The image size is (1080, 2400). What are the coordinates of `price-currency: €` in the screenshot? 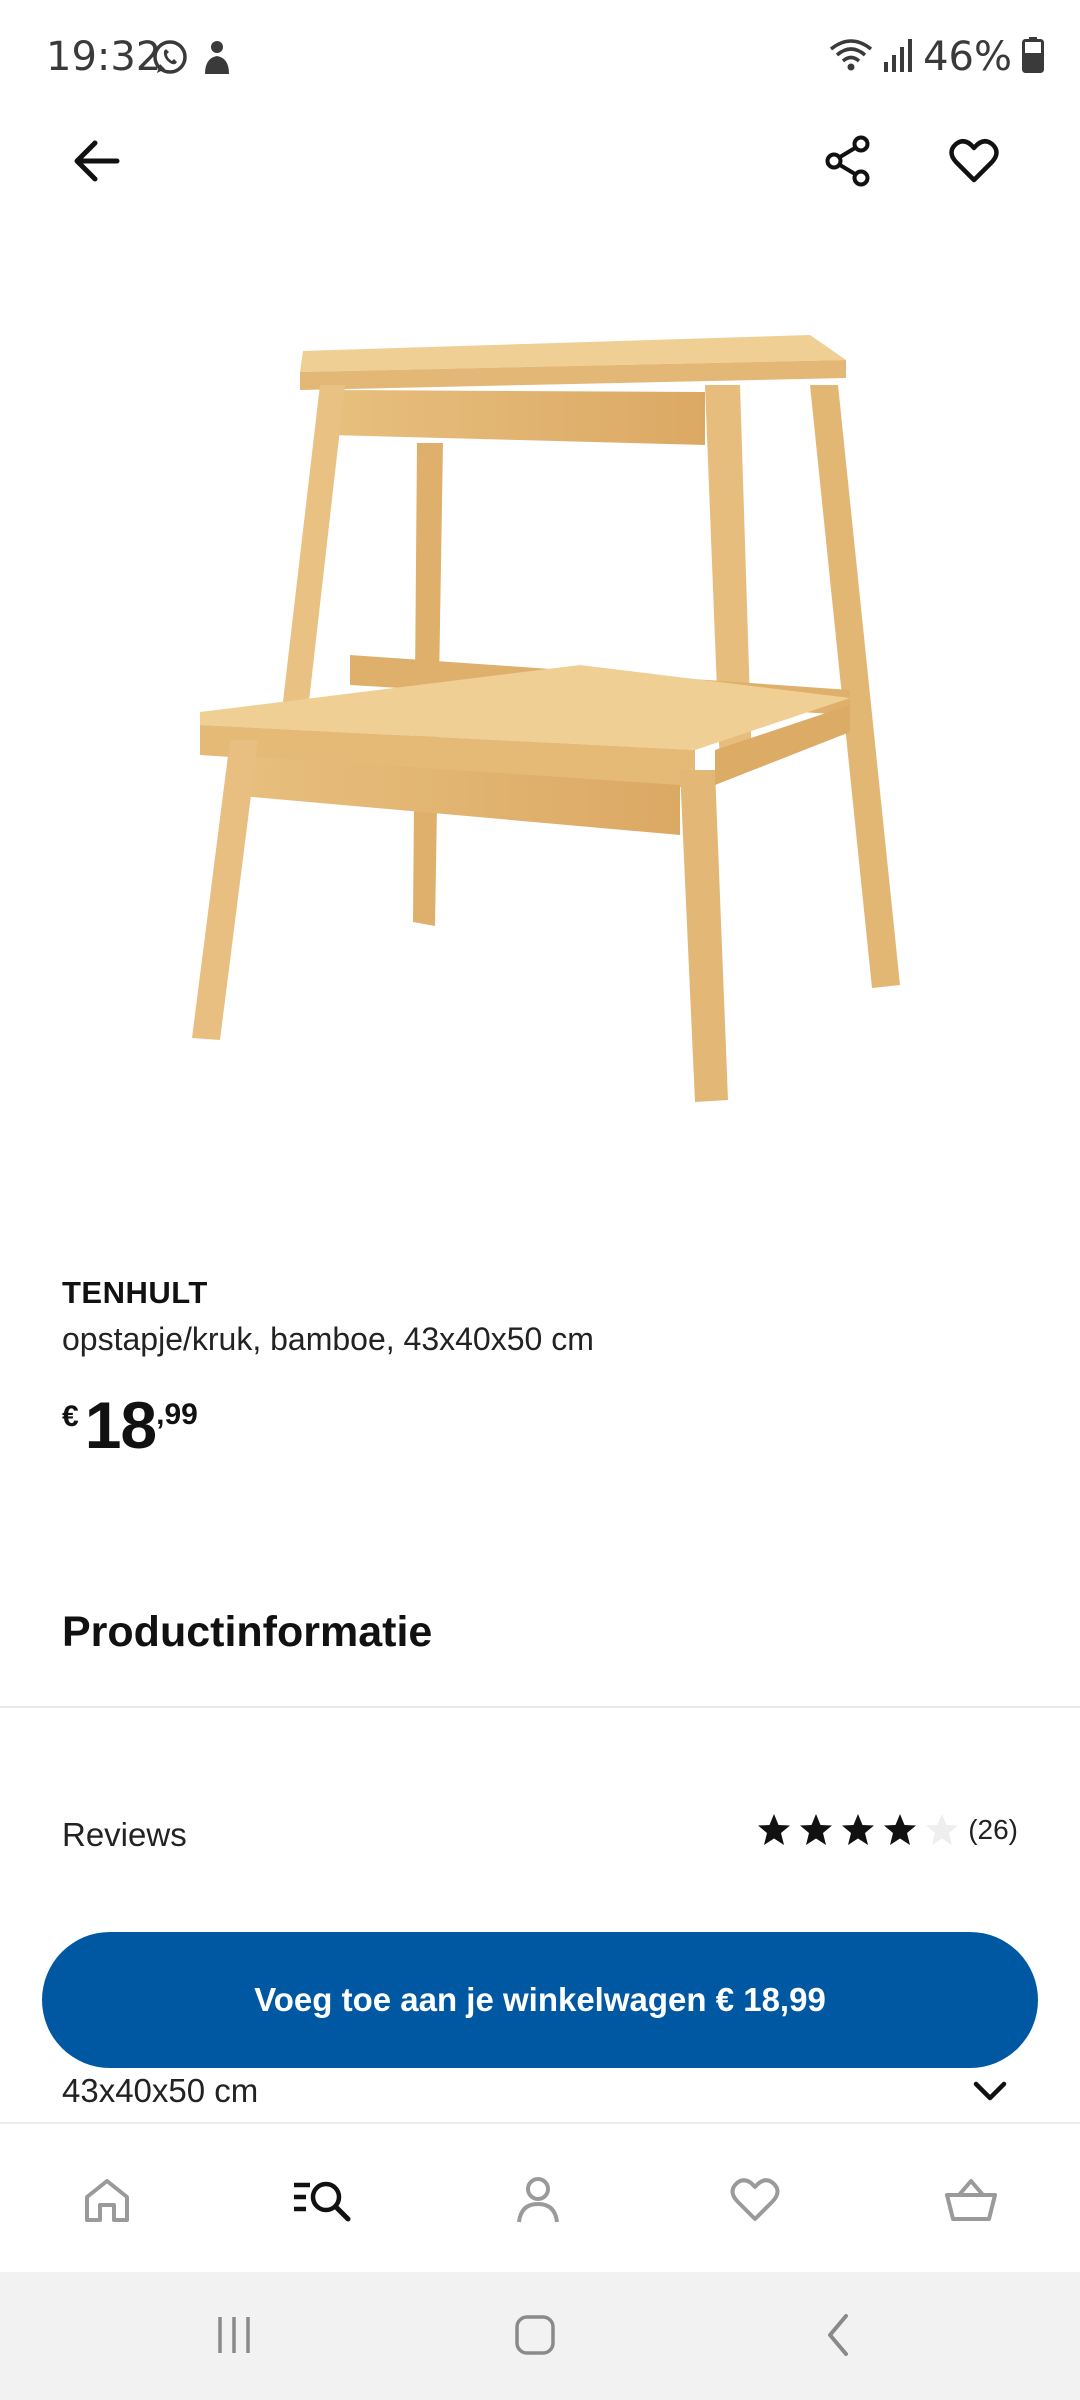 It's located at (70, 1416).